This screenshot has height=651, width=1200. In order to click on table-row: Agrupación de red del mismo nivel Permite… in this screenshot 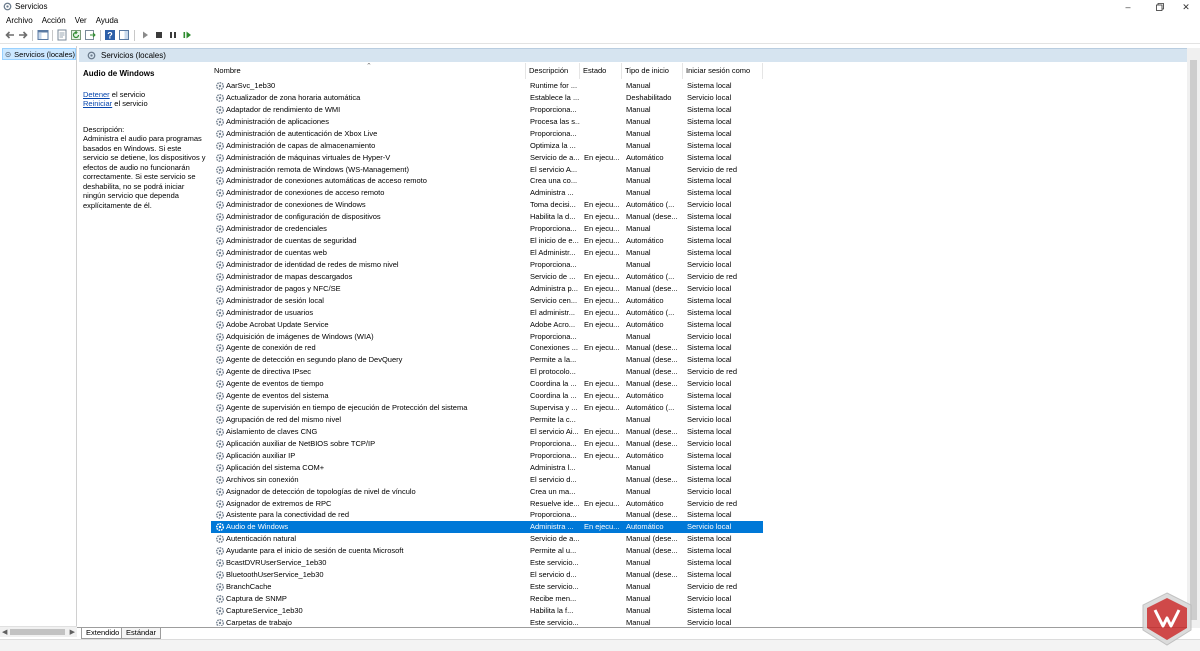, I will do `click(487, 420)`.